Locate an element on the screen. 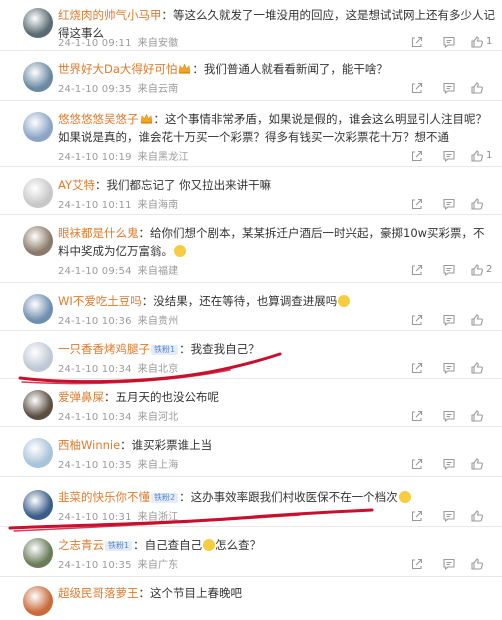  comment-date: 24-1-10 09:11 is located at coordinates (95, 43).